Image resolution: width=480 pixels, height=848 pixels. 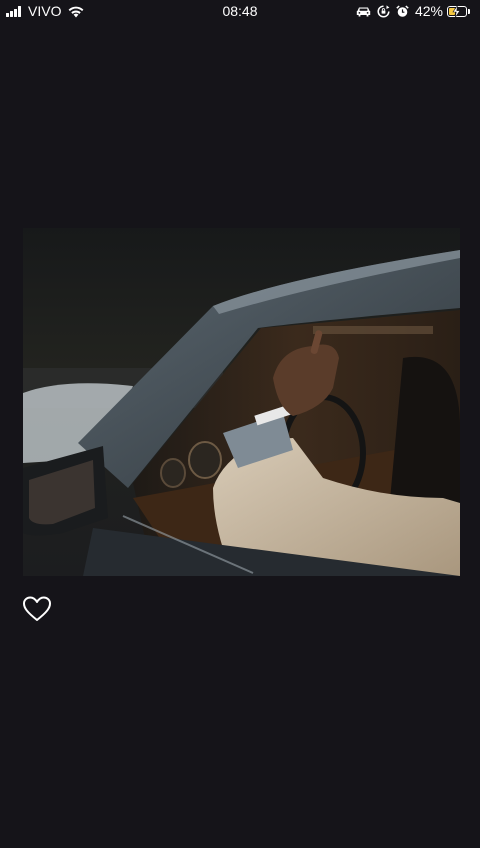 I want to click on heart-outline-icon, so click(x=37, y=608).